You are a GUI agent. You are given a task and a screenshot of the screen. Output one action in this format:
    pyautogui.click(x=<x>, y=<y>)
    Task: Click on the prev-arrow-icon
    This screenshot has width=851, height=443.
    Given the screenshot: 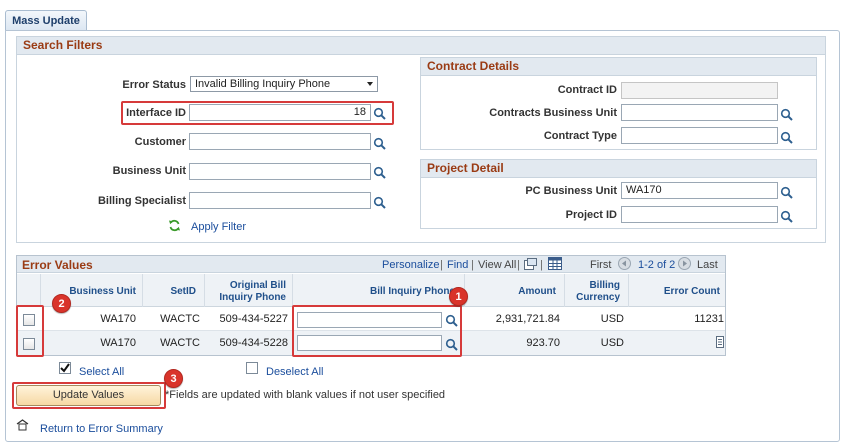 What is the action you would take?
    pyautogui.click(x=624, y=263)
    